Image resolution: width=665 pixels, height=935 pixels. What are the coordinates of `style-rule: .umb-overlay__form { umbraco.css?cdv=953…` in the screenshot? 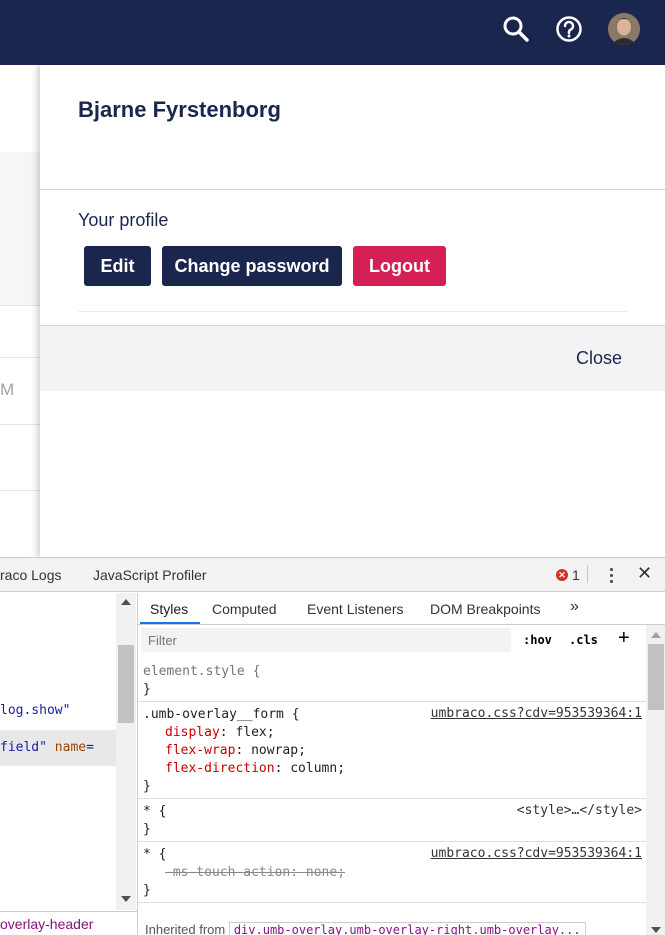 It's located at (392, 750).